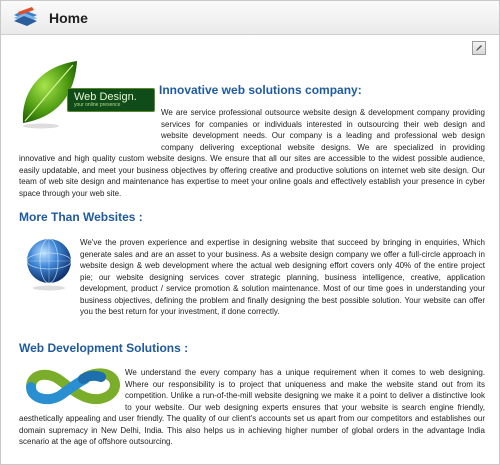  What do you see at coordinates (250, 18) in the screenshot?
I see `panel-header: Home` at bounding box center [250, 18].